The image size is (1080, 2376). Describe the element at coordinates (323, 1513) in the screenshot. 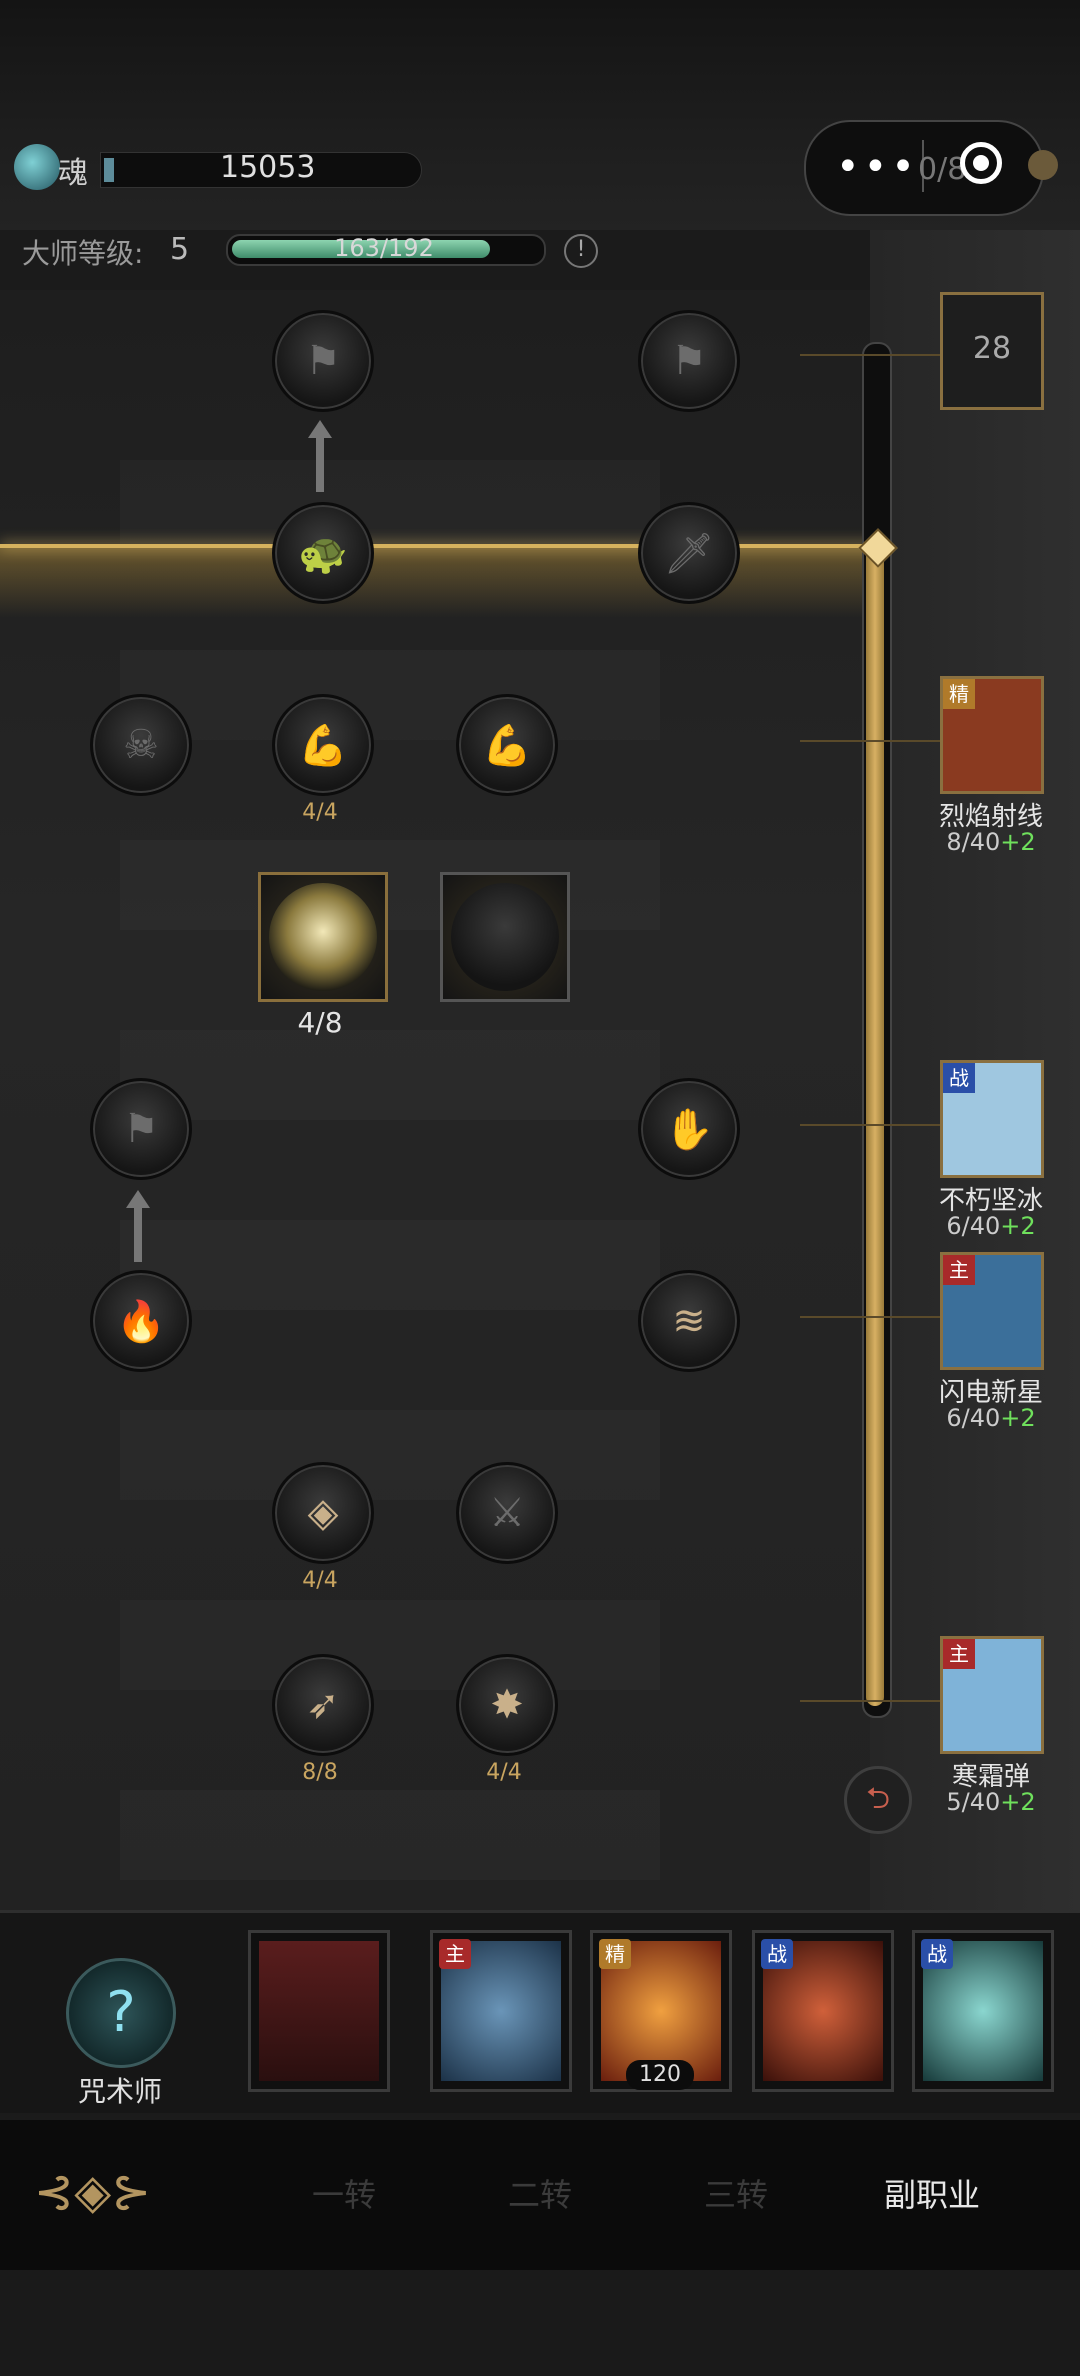

I see `gem-icon: ◈` at that location.